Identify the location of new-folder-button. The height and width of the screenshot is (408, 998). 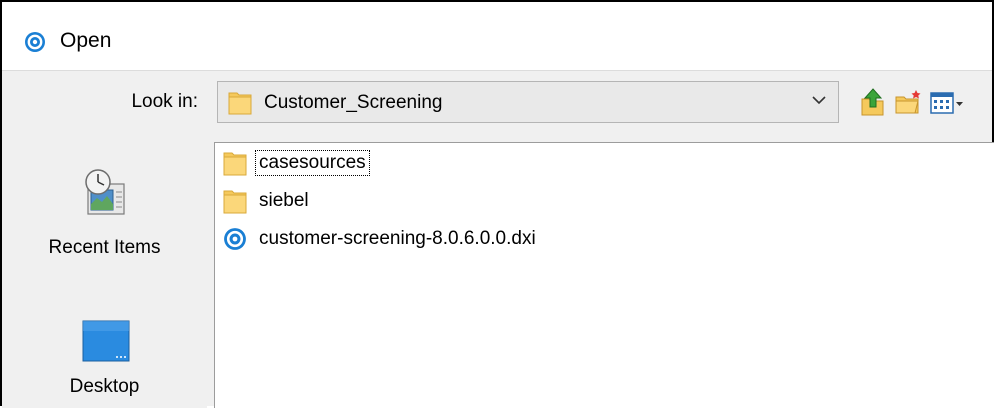
(908, 102).